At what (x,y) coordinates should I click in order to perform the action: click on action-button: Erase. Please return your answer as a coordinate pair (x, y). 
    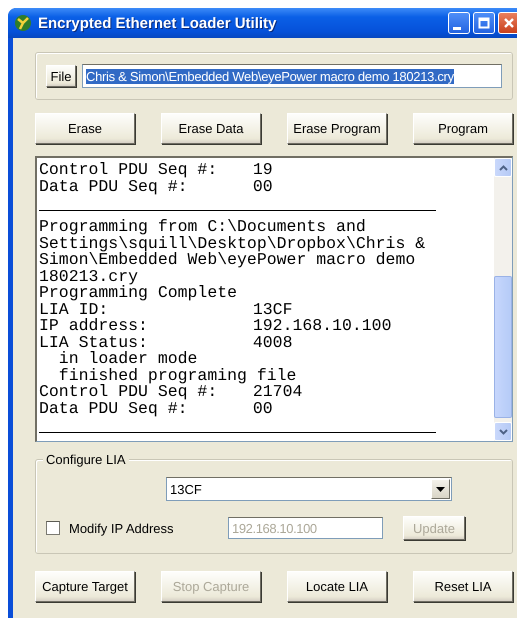
    Looking at the image, I should click on (85, 128).